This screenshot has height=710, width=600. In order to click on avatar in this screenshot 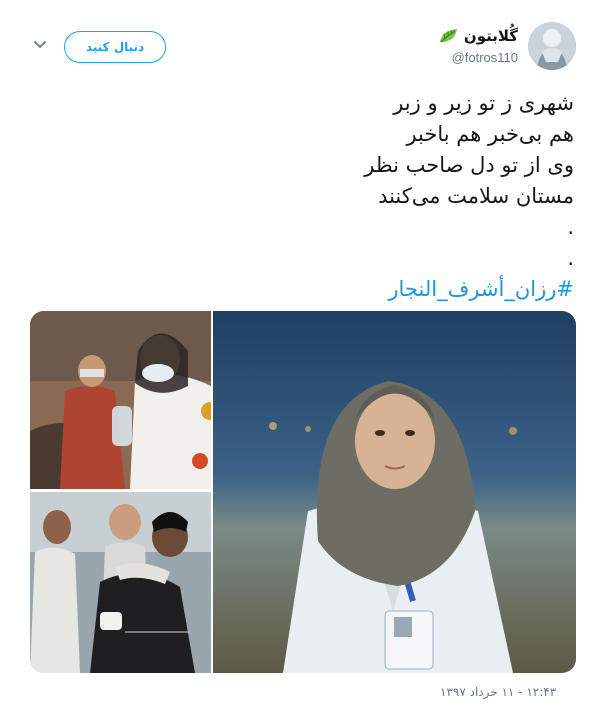, I will do `click(552, 46)`.